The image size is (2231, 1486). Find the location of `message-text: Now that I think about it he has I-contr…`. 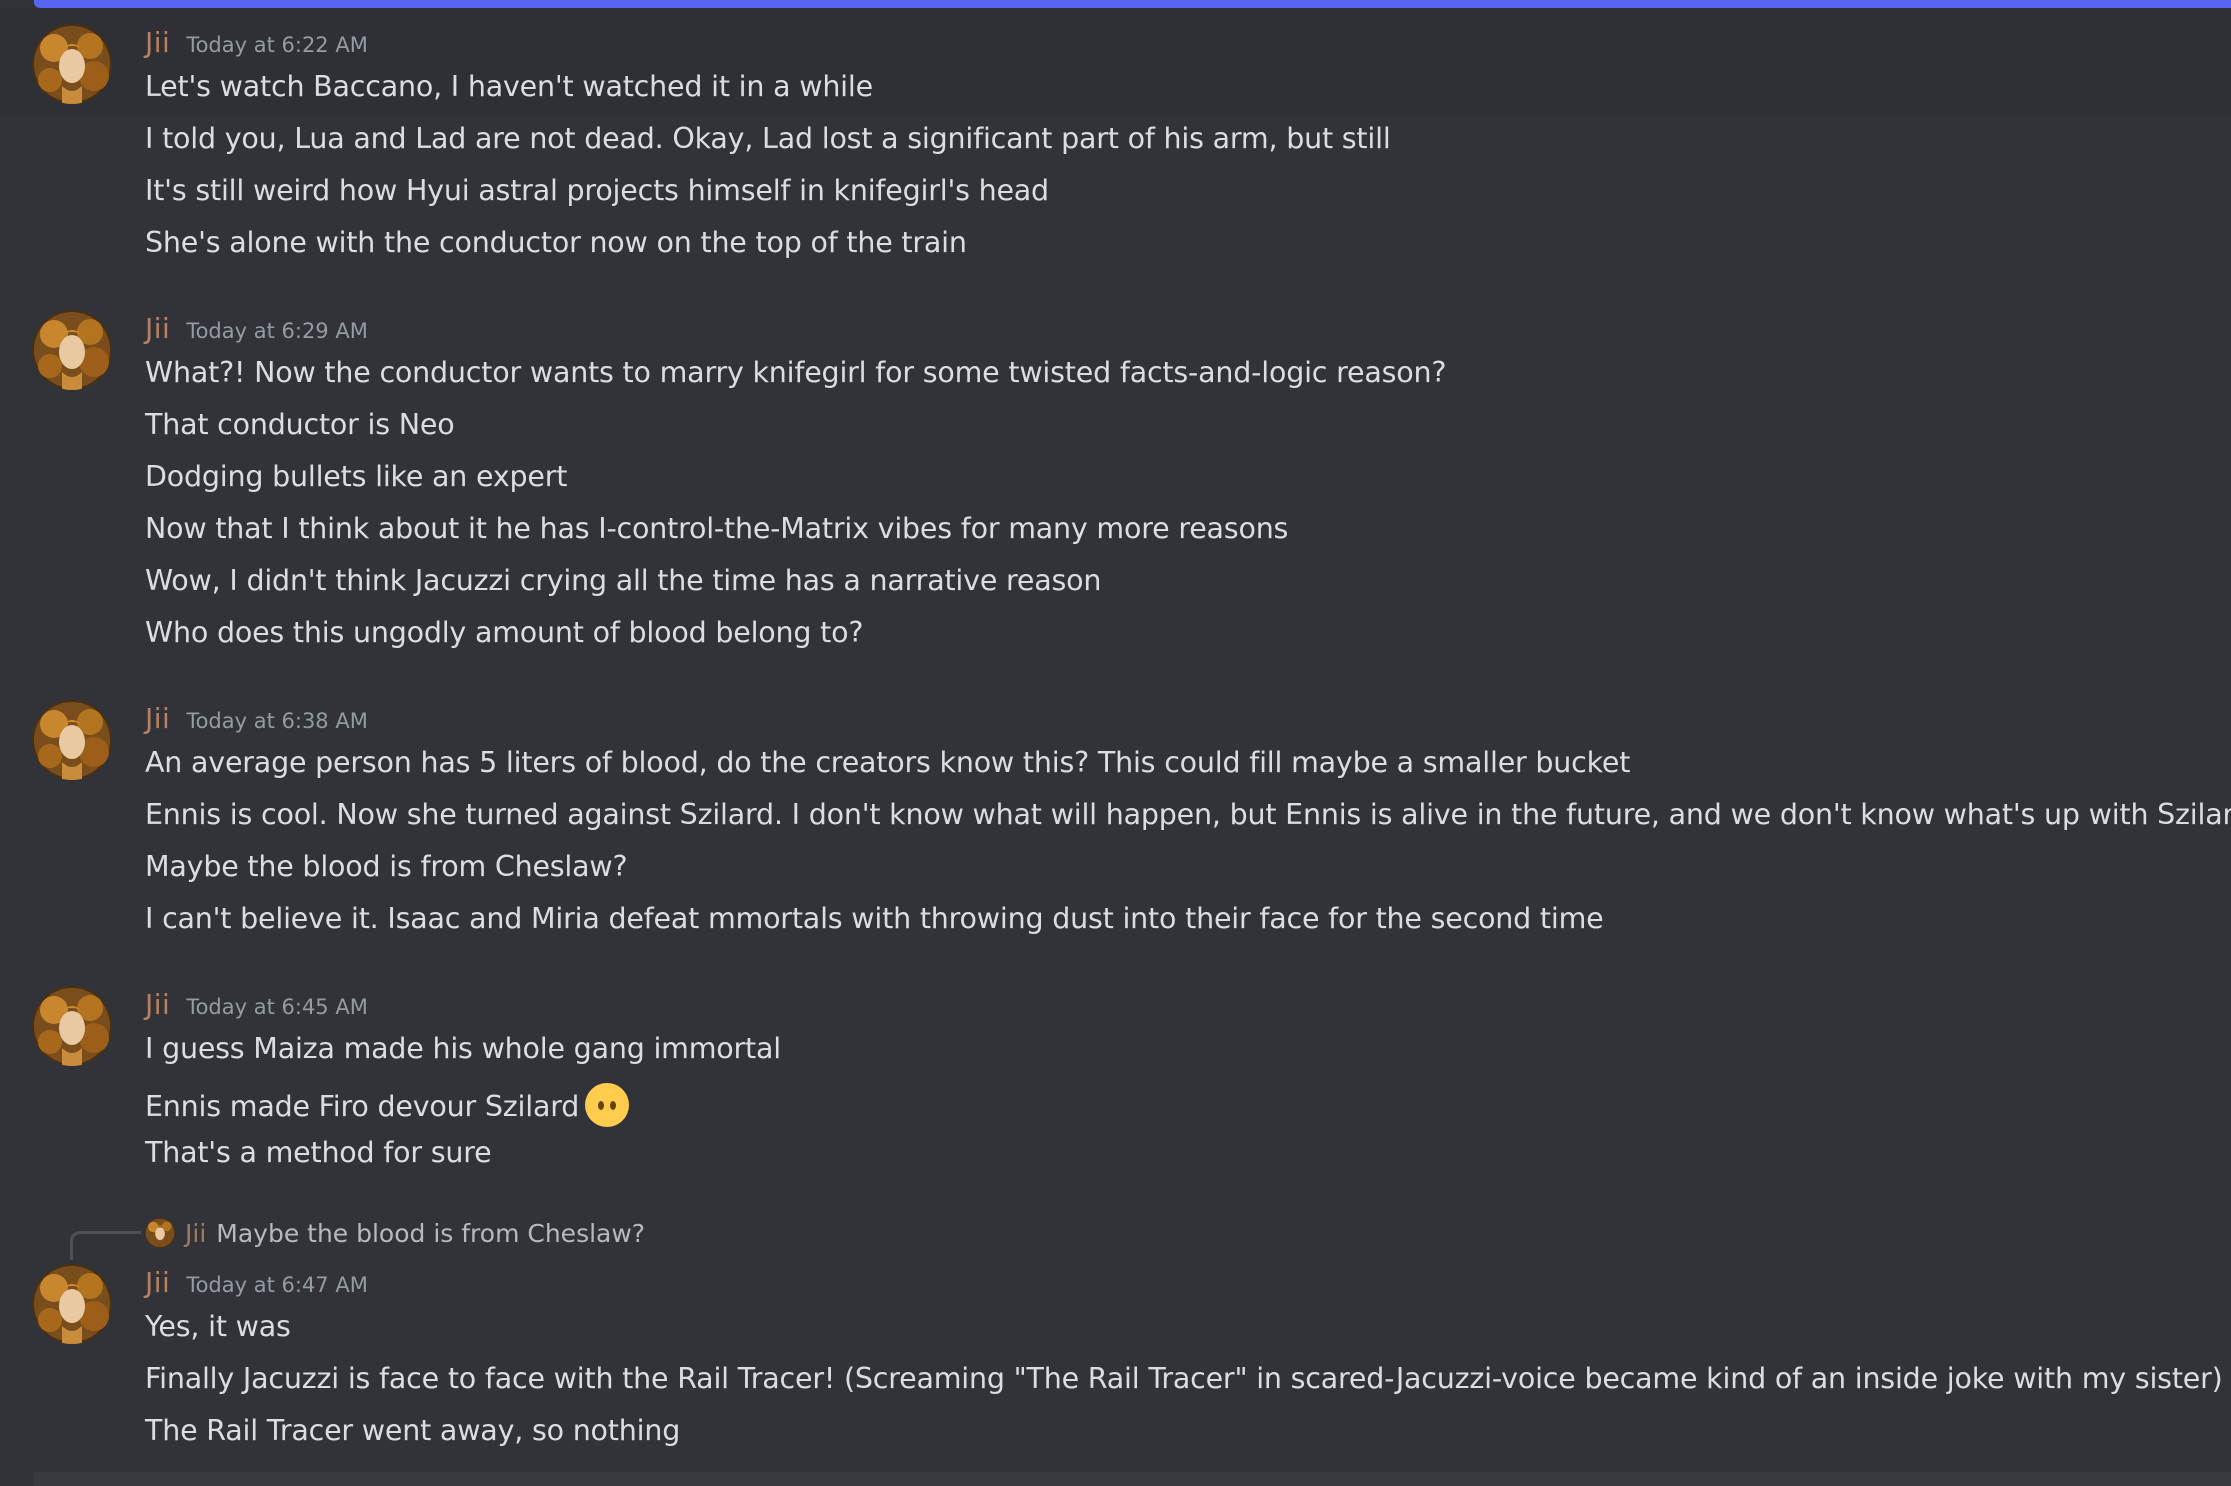

message-text: Now that I think about it he has I-contr… is located at coordinates (717, 528).